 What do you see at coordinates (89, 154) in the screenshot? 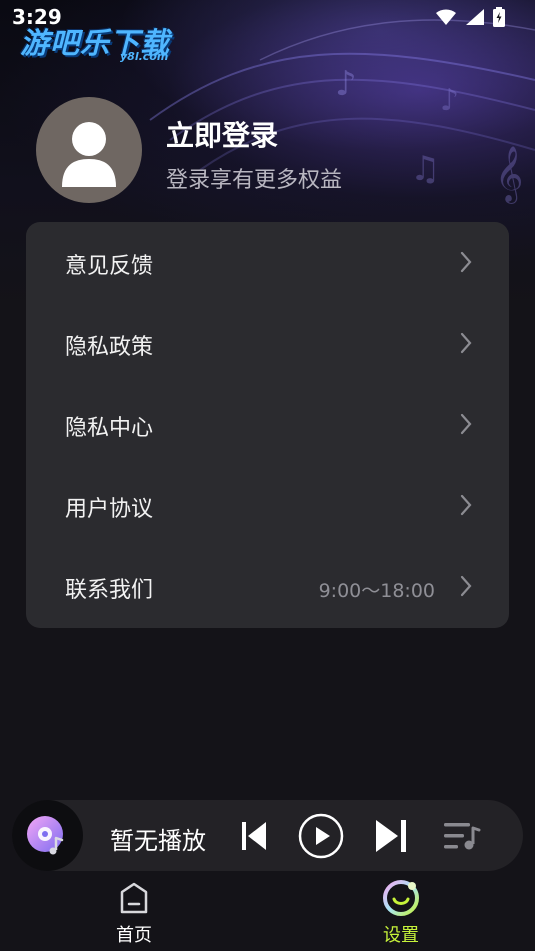
I see `user-icon` at bounding box center [89, 154].